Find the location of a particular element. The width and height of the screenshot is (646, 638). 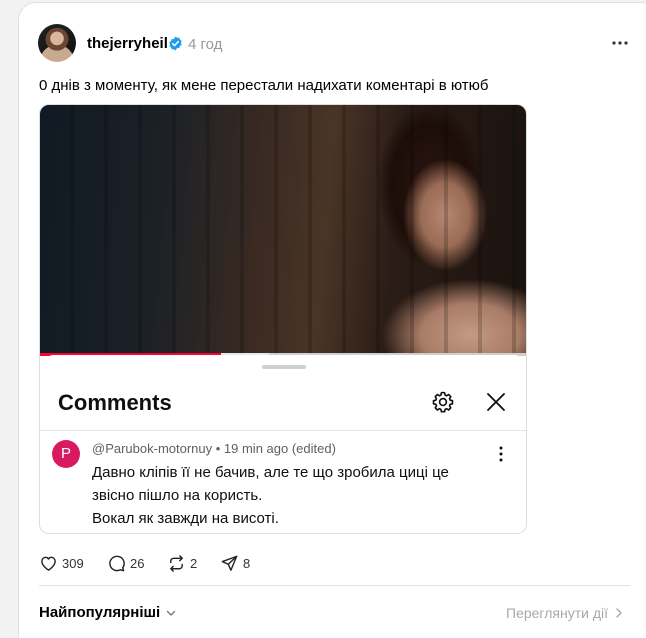

repost-button: 2 is located at coordinates (182, 563).